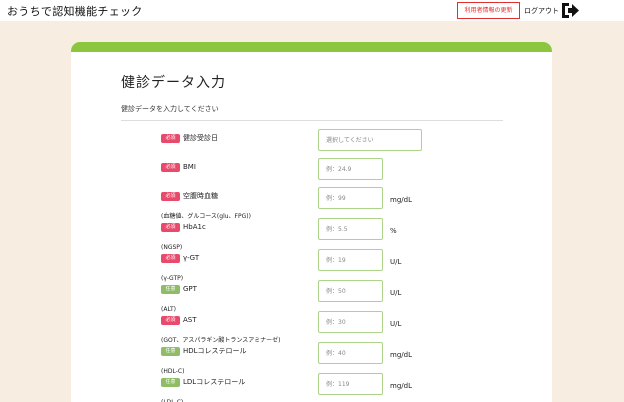 The width and height of the screenshot is (624, 402). I want to click on field-label-text: GPT, so click(190, 289).